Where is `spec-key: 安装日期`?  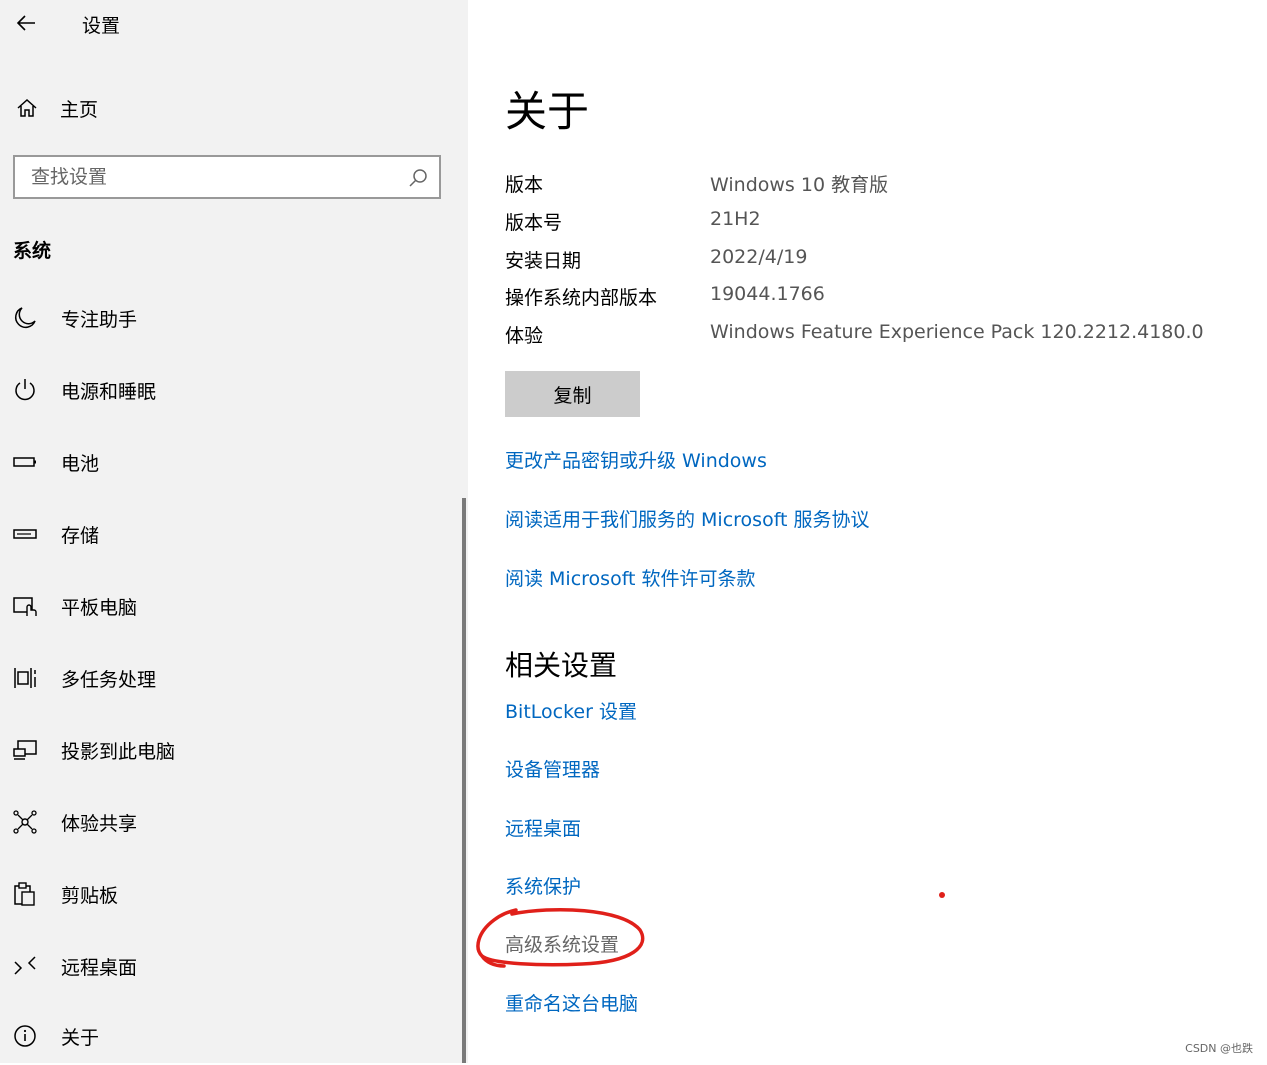 spec-key: 安装日期 is located at coordinates (543, 261).